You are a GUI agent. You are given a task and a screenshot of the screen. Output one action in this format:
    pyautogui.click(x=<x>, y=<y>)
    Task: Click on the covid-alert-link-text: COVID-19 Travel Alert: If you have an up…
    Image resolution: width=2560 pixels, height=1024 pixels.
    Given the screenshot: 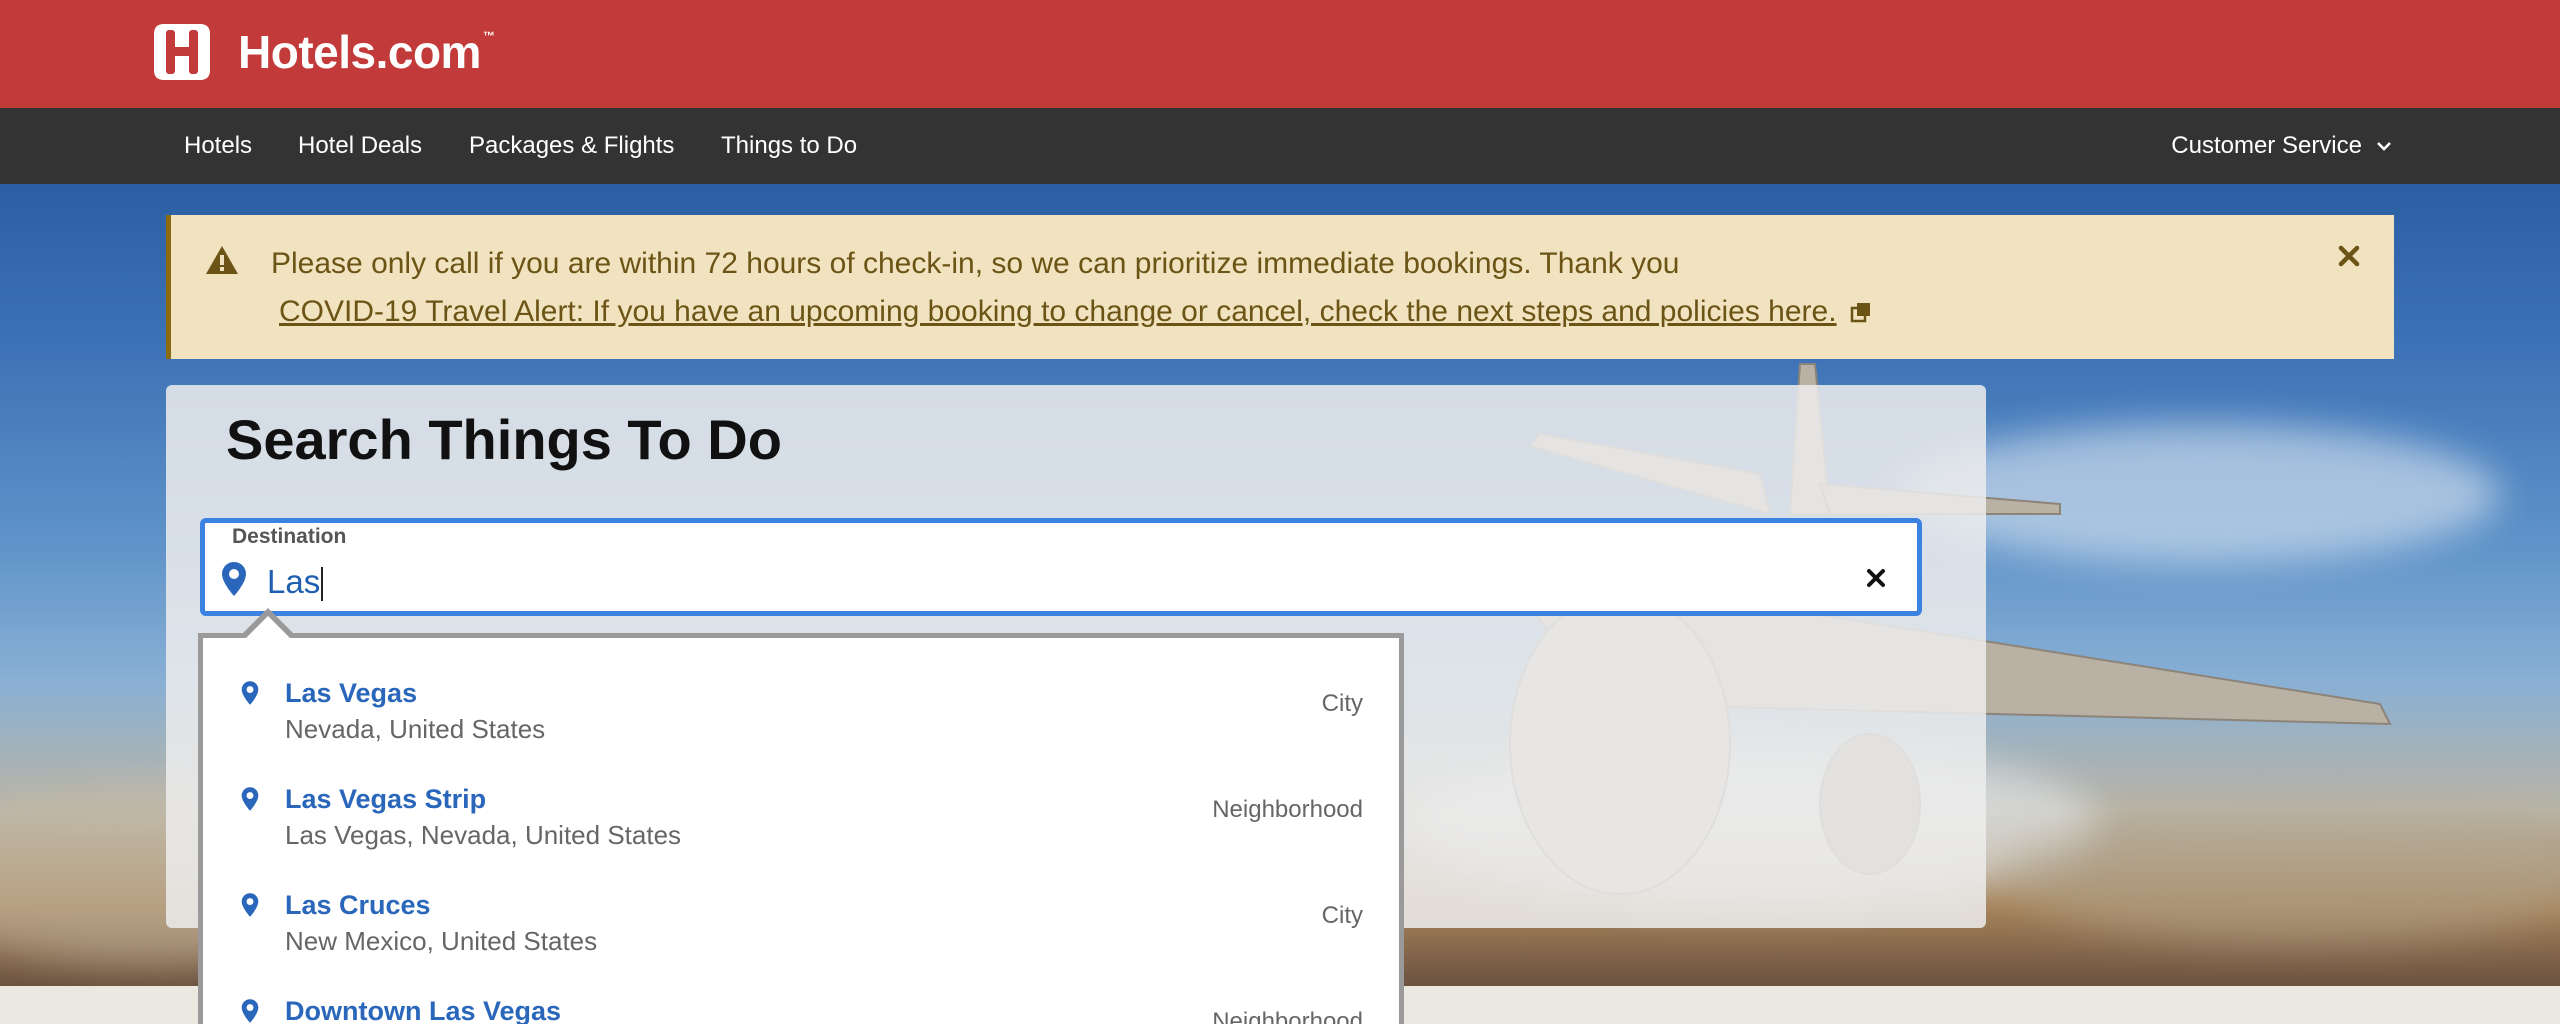 What is the action you would take?
    pyautogui.click(x=1058, y=311)
    